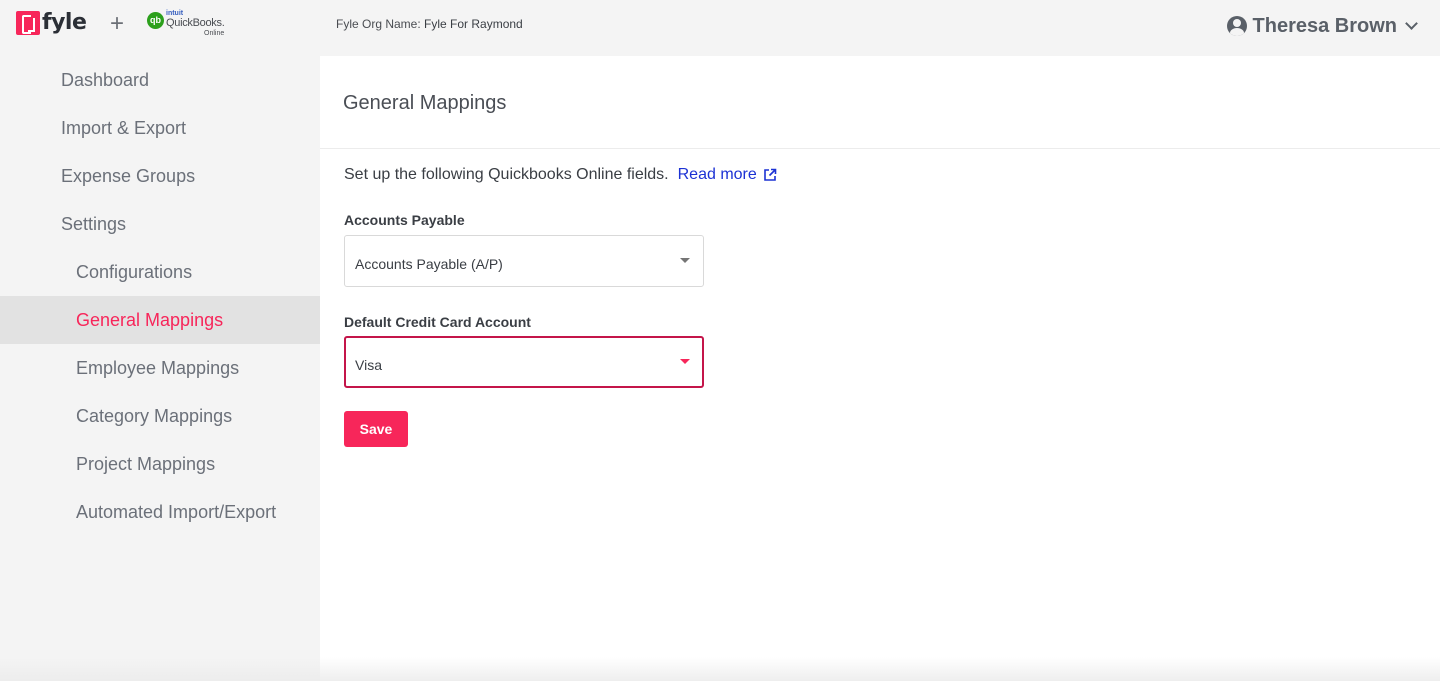 The width and height of the screenshot is (1440, 681). What do you see at coordinates (770, 174) in the screenshot?
I see `external-link-icon` at bounding box center [770, 174].